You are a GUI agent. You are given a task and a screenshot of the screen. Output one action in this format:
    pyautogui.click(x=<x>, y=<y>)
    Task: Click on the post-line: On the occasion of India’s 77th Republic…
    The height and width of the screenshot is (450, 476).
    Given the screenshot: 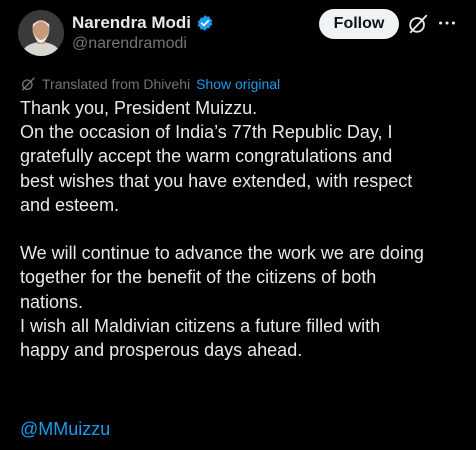 What is the action you would take?
    pyautogui.click(x=206, y=132)
    